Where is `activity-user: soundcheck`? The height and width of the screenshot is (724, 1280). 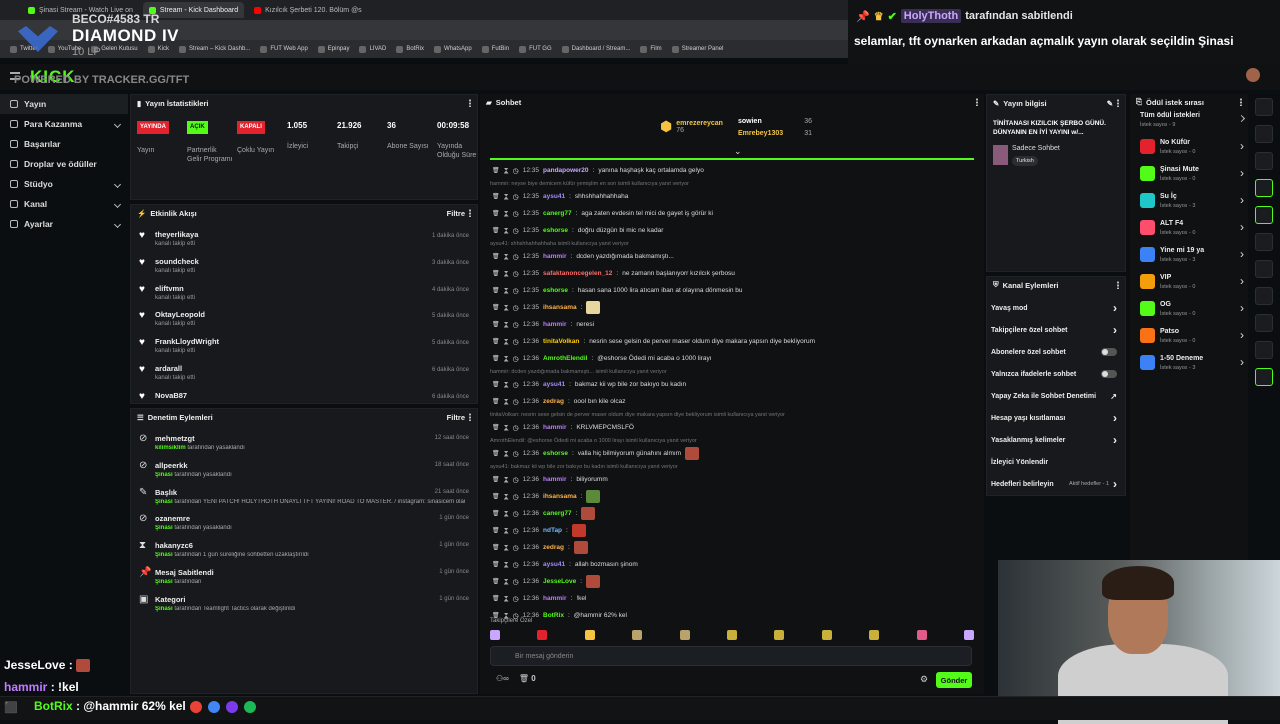 activity-user: soundcheck is located at coordinates (177, 261).